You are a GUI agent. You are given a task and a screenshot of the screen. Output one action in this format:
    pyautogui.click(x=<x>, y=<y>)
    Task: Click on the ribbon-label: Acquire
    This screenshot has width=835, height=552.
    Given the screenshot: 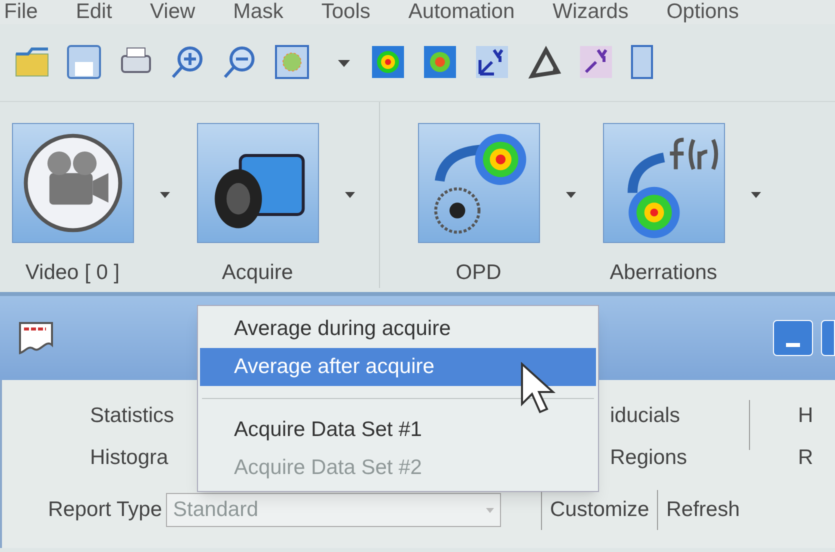 What is the action you would take?
    pyautogui.click(x=258, y=273)
    